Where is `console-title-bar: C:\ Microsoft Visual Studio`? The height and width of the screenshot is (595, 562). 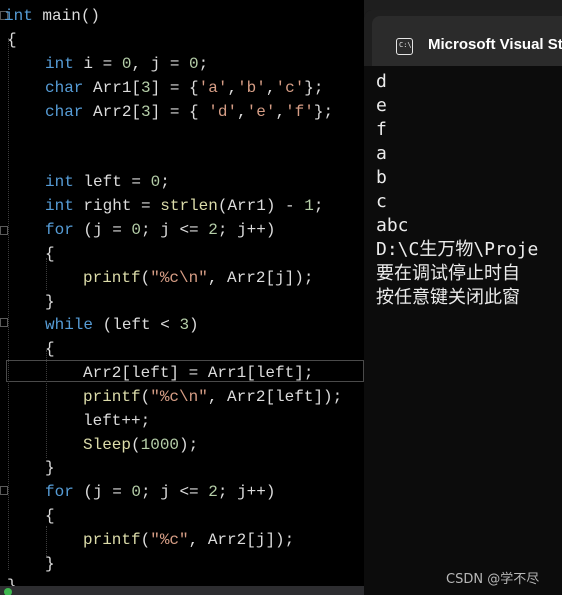 console-title-bar: C:\ Microsoft Visual Studio is located at coordinates (463, 38).